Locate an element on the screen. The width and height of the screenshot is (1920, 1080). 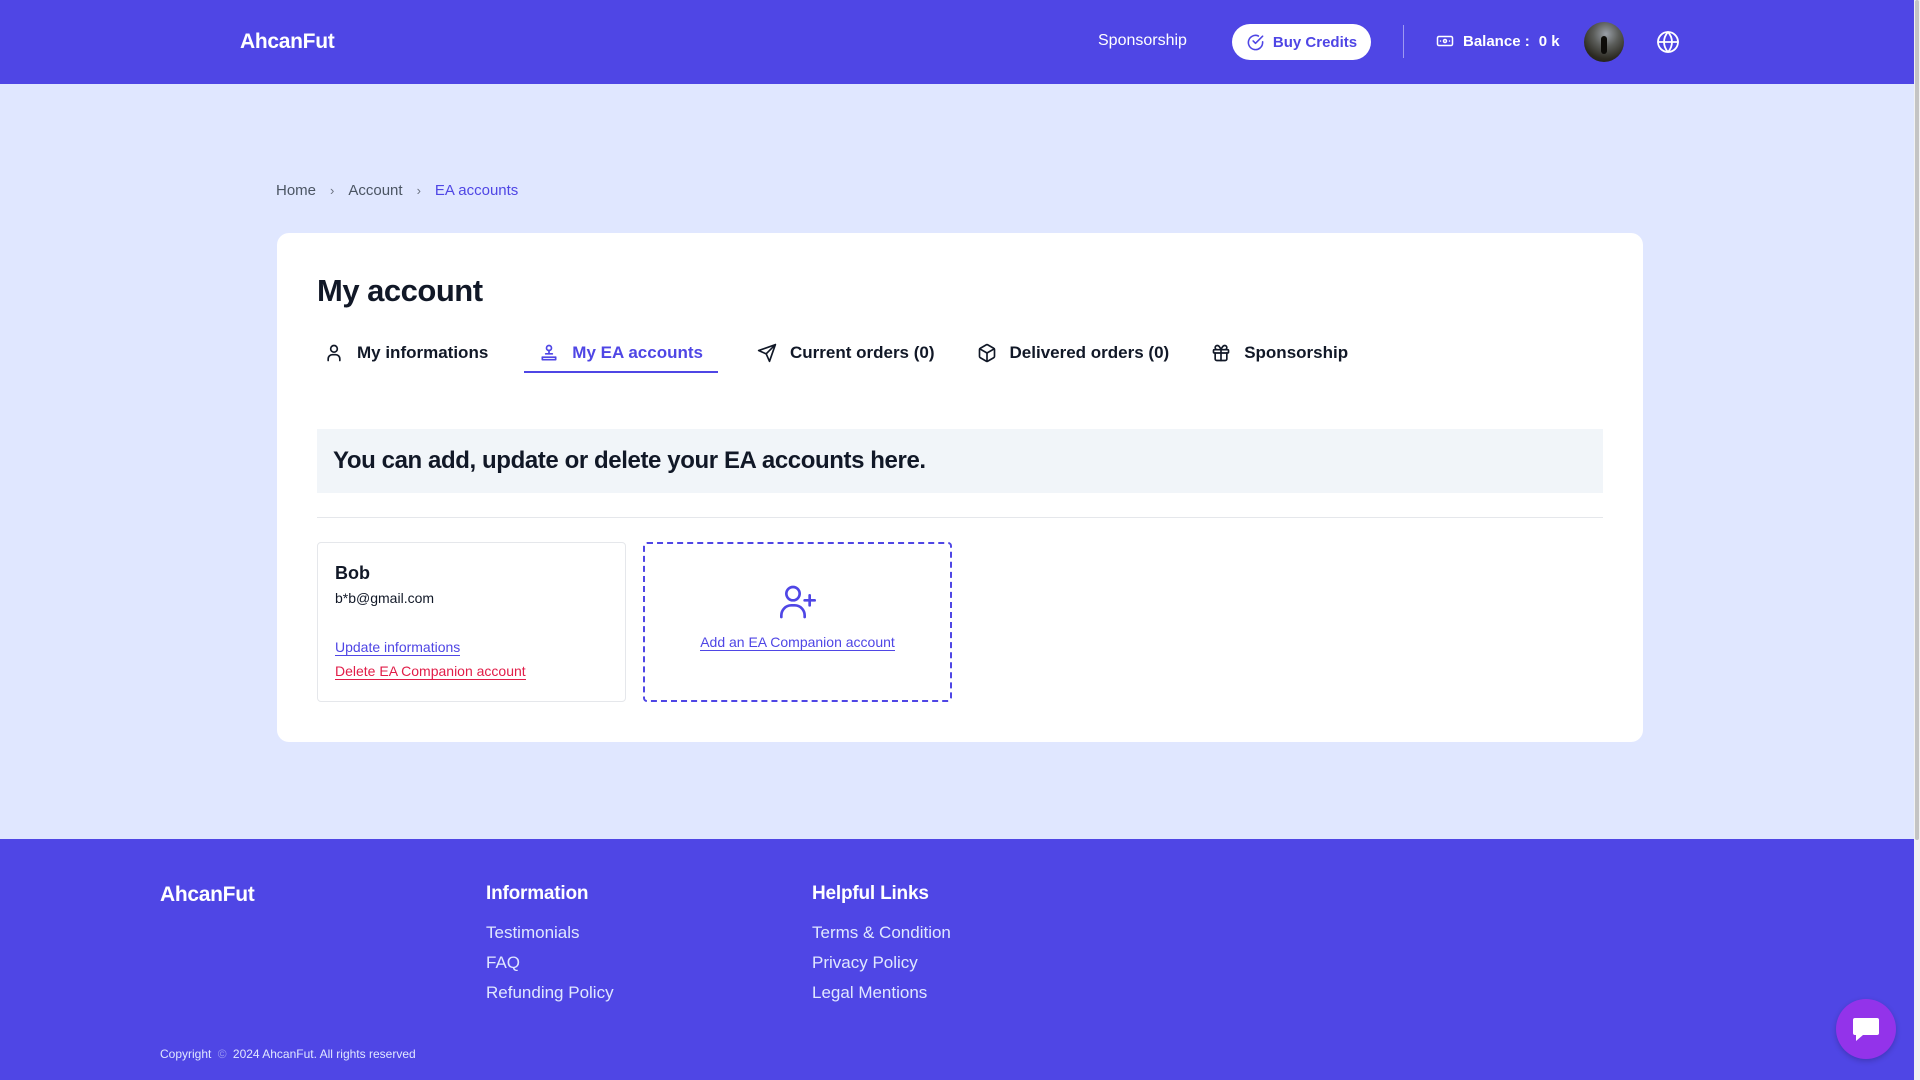
footer-link-privacy: Privacy Policy is located at coordinates (881, 963).